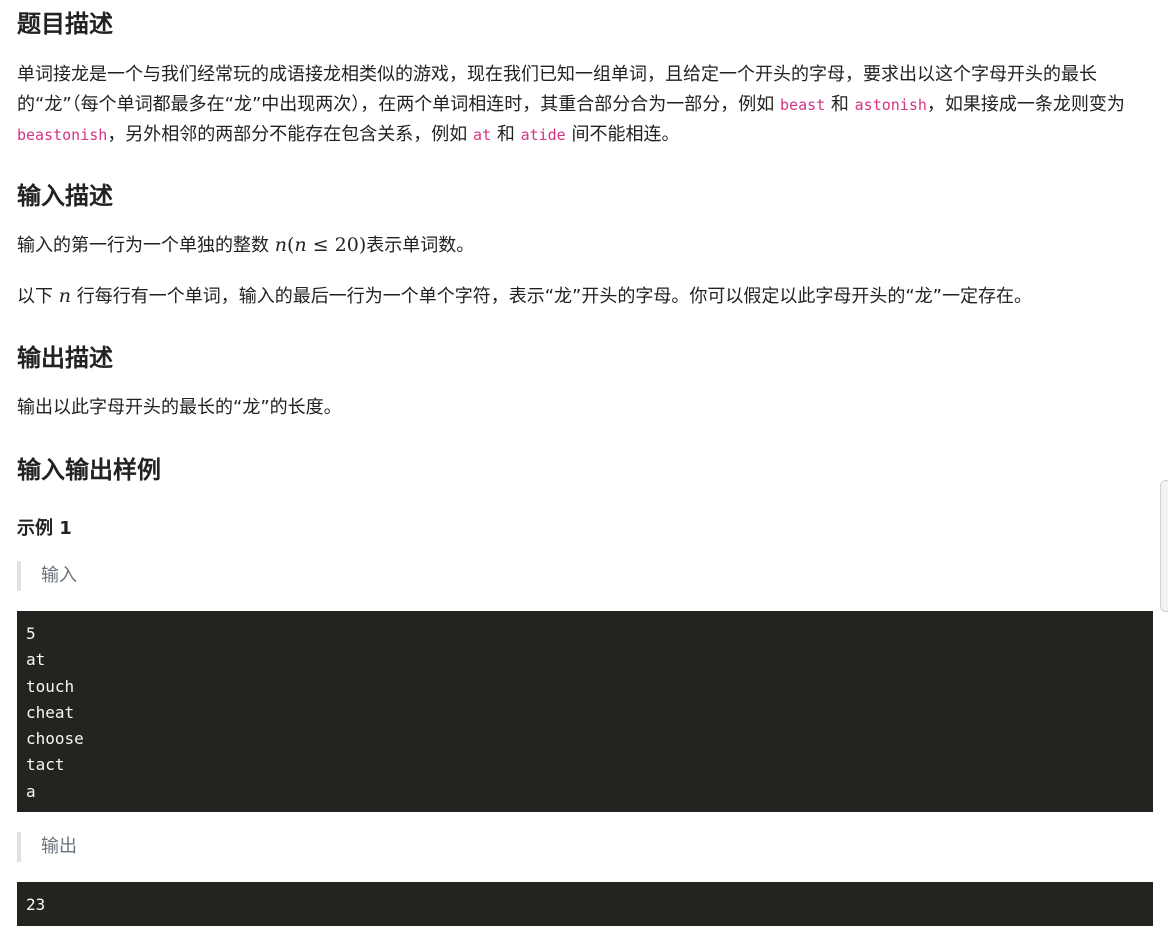  What do you see at coordinates (36, 904) in the screenshot?
I see `code-line: 23` at bounding box center [36, 904].